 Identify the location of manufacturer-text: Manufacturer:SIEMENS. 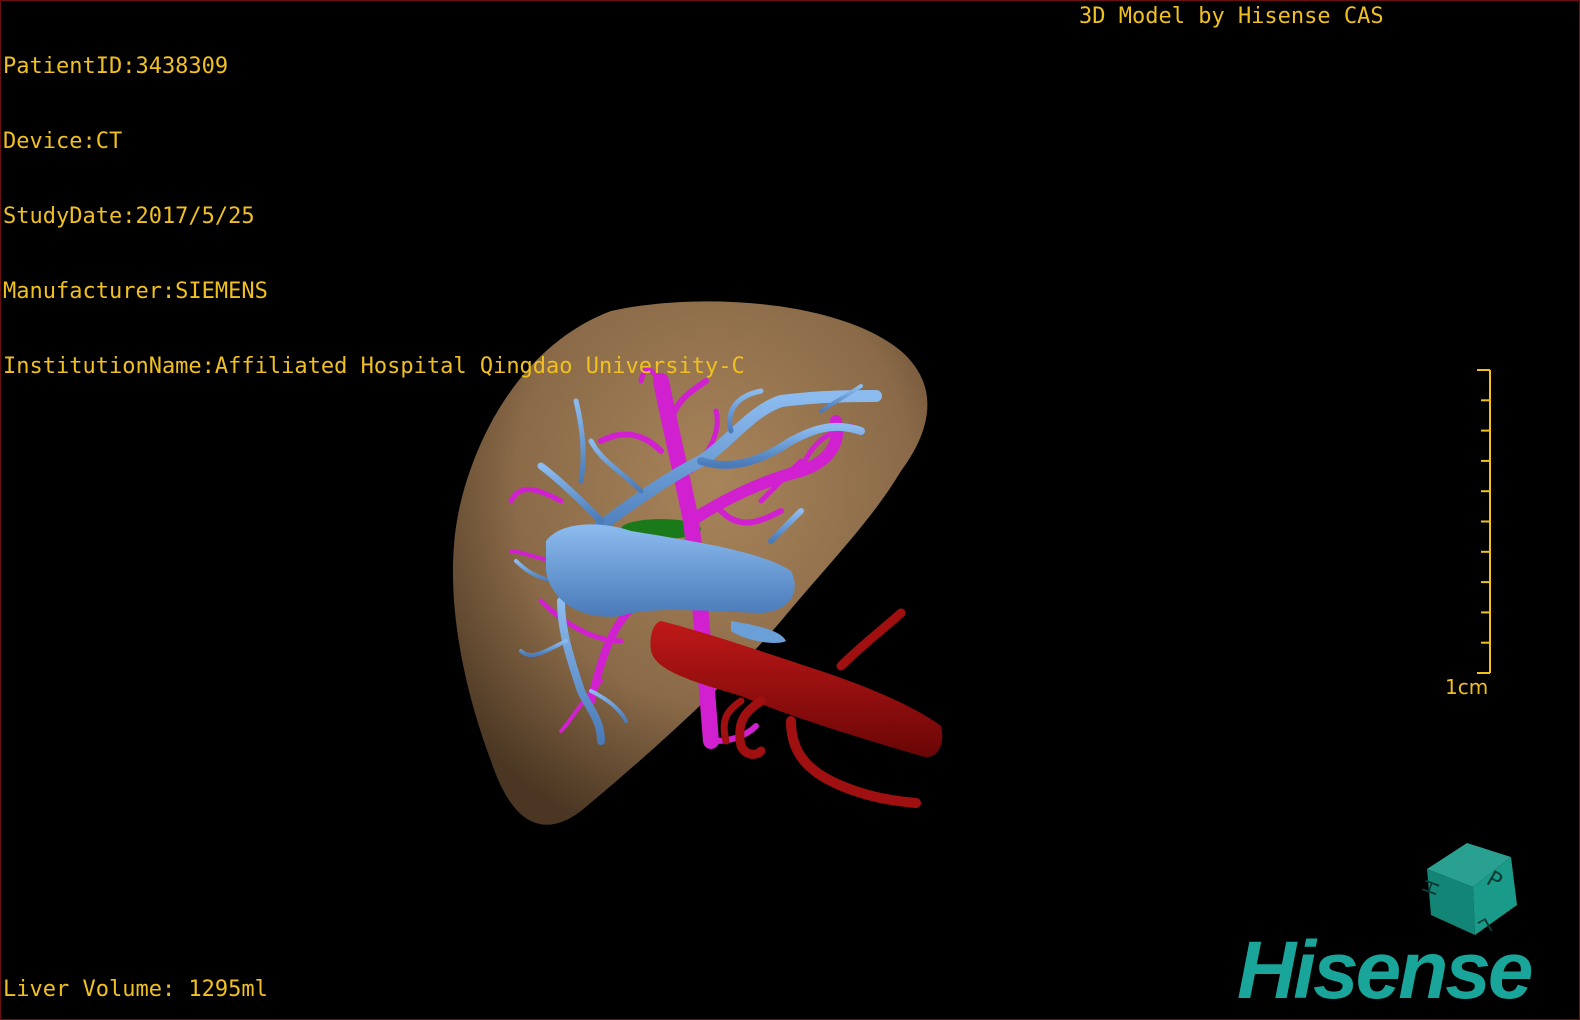
(135, 291).